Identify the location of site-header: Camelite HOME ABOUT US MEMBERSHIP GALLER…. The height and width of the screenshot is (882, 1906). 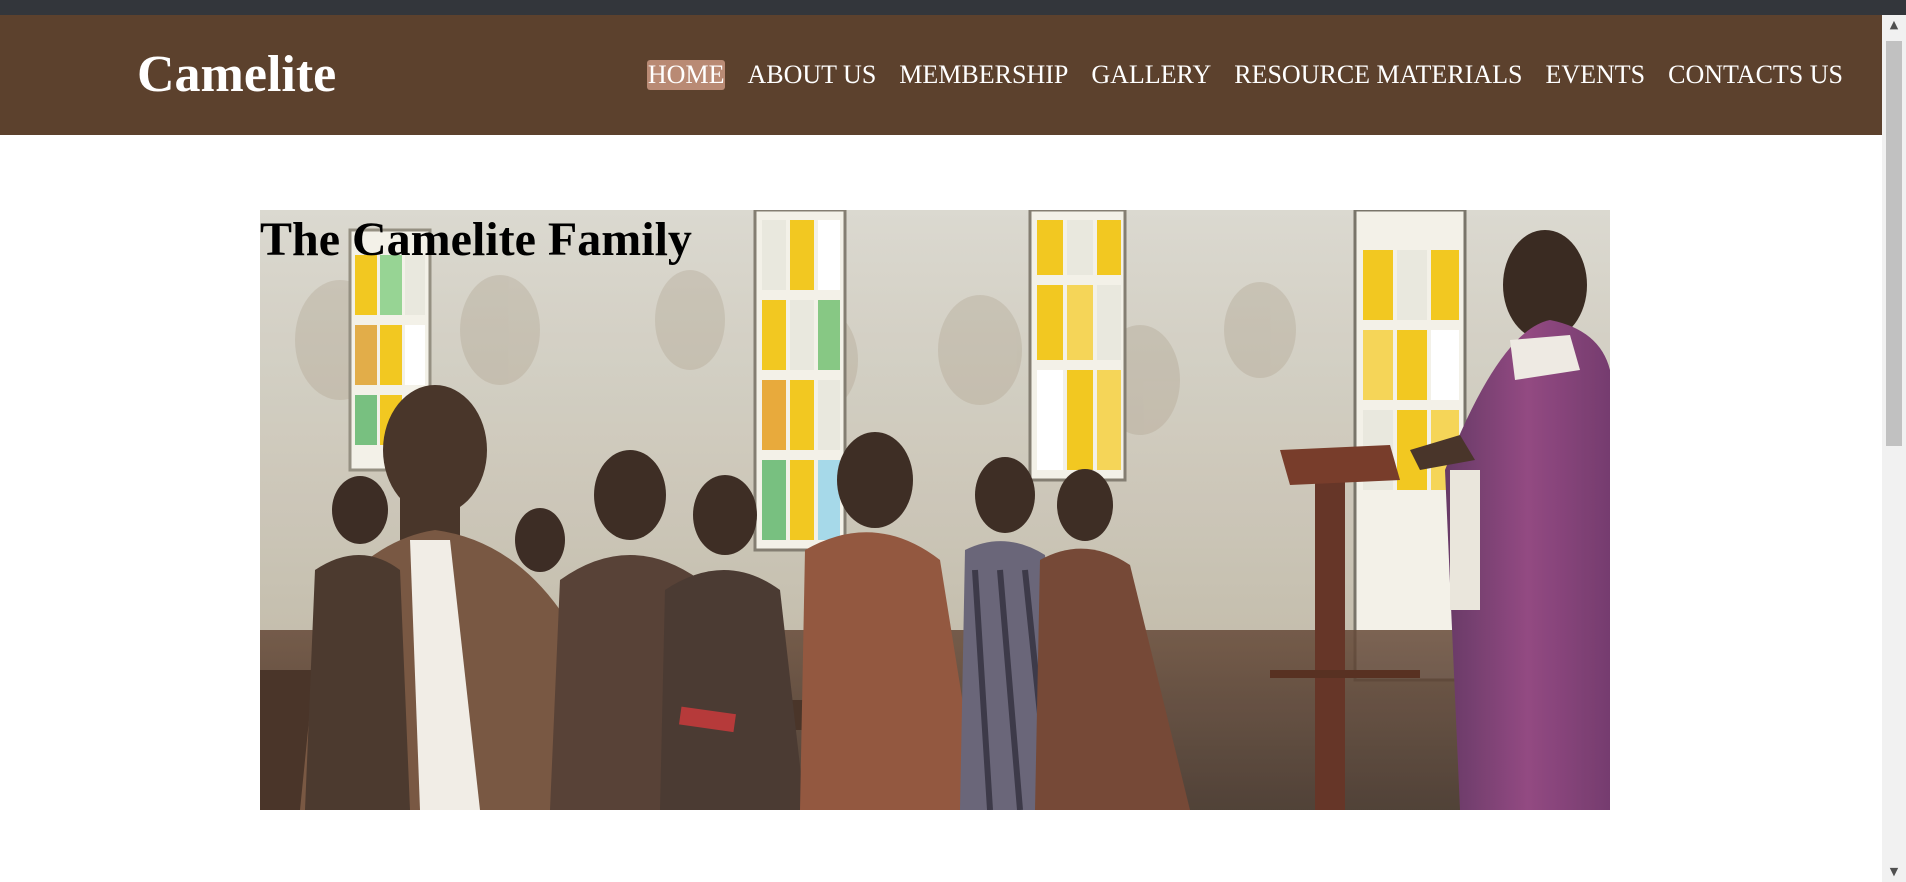
(941, 75).